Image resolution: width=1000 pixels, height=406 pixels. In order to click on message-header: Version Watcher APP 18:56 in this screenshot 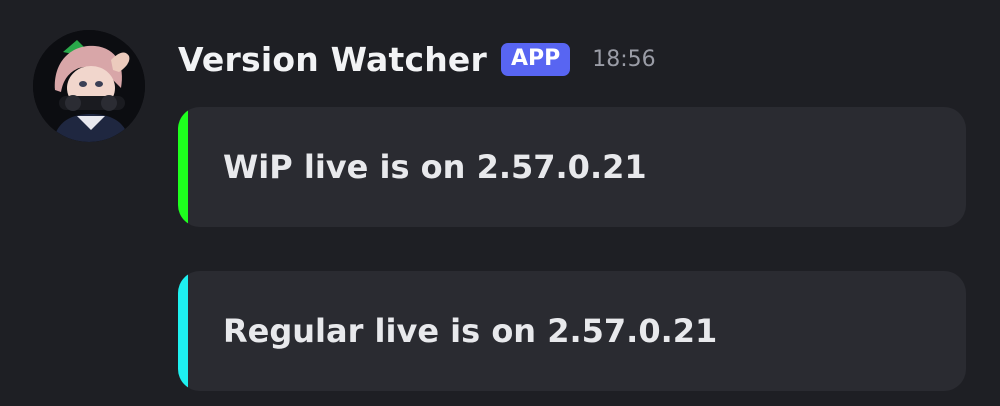, I will do `click(417, 59)`.